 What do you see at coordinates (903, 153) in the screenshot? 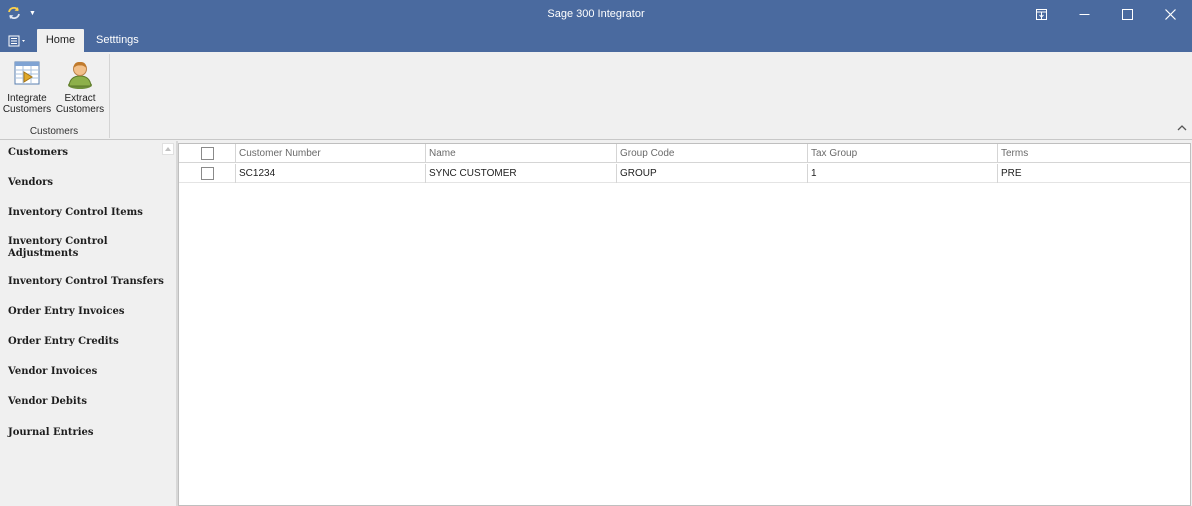
I see `column-header-tax-group: Tax Group` at bounding box center [903, 153].